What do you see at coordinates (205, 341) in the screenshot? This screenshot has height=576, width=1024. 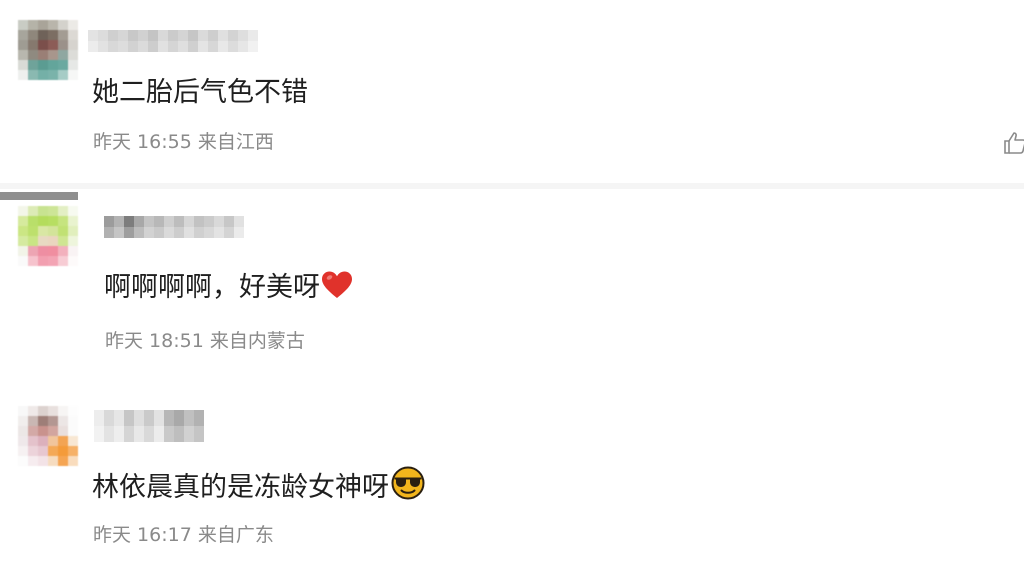 I see `comment-meta: 昨天 18:51 来自内蒙古` at bounding box center [205, 341].